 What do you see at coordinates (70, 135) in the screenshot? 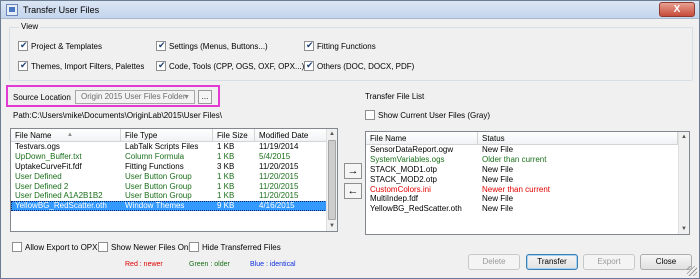
I see `sort-ascending-icon: ▲` at bounding box center [70, 135].